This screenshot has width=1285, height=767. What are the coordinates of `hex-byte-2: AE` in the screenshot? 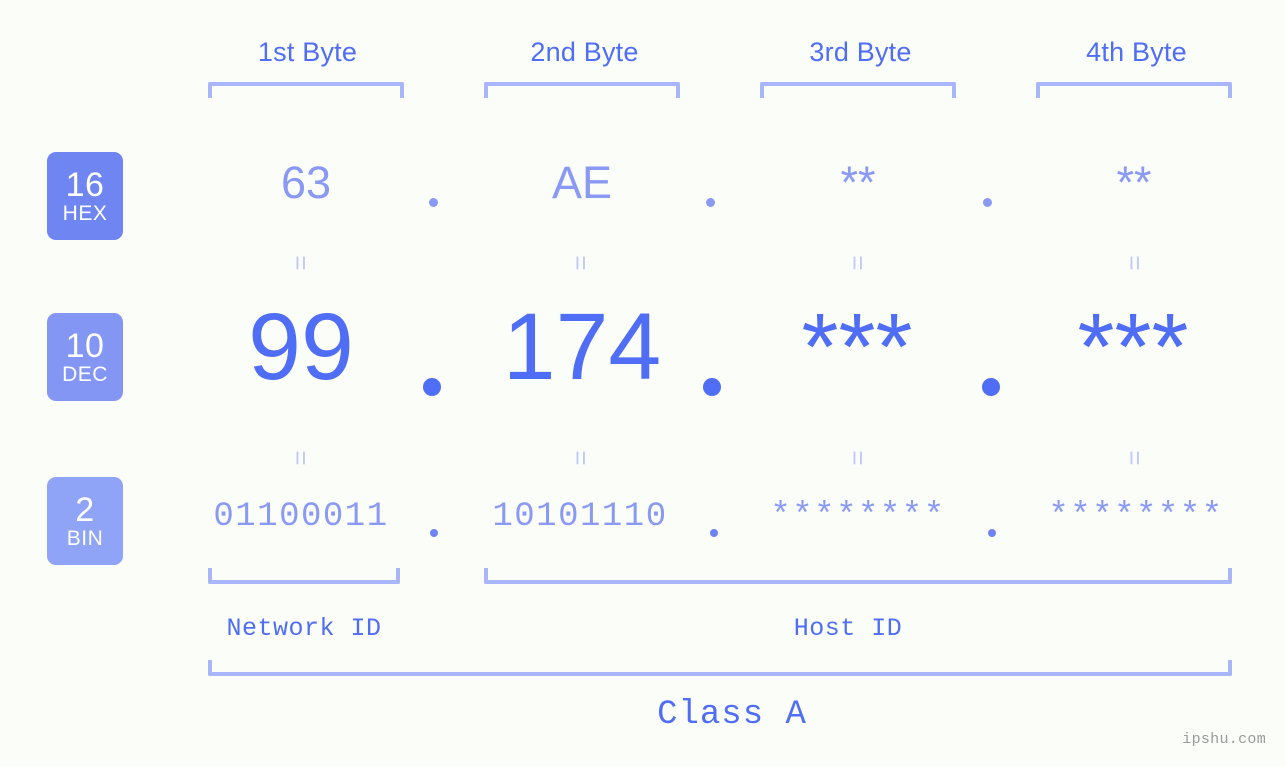 It's located at (582, 182).